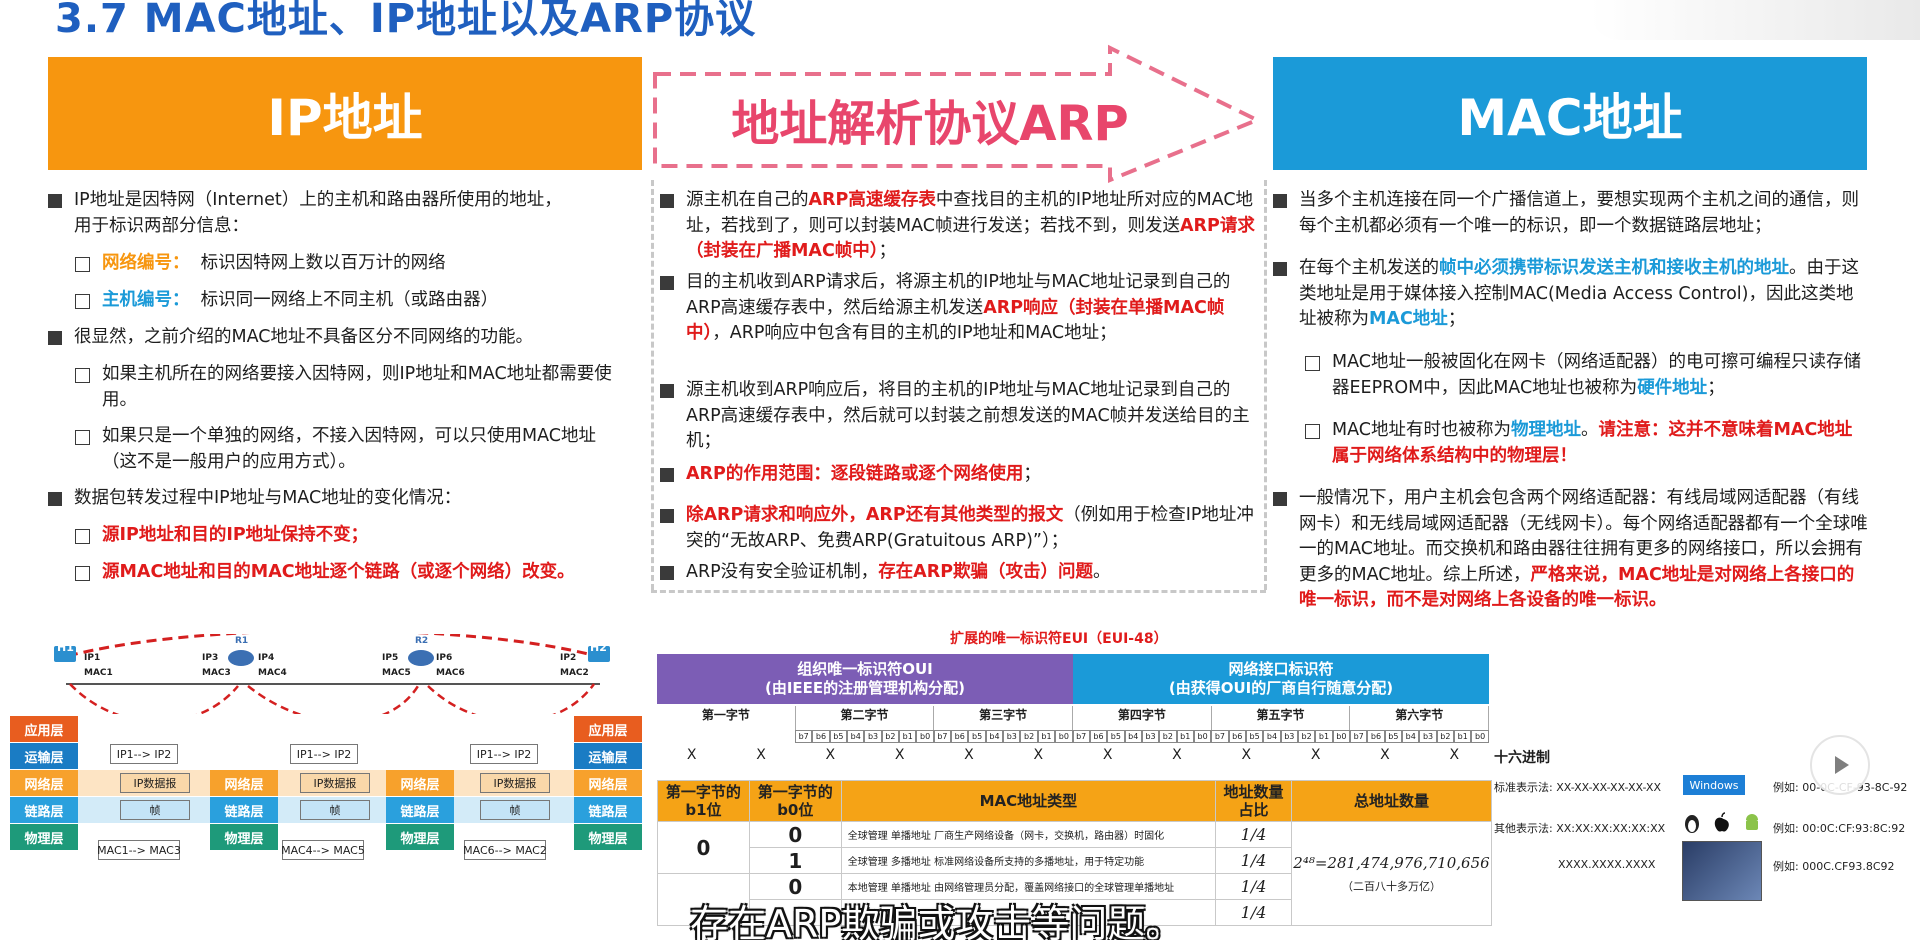 This screenshot has width=1920, height=940. What do you see at coordinates (422, 641) in the screenshot?
I see `r2-label: R2` at bounding box center [422, 641].